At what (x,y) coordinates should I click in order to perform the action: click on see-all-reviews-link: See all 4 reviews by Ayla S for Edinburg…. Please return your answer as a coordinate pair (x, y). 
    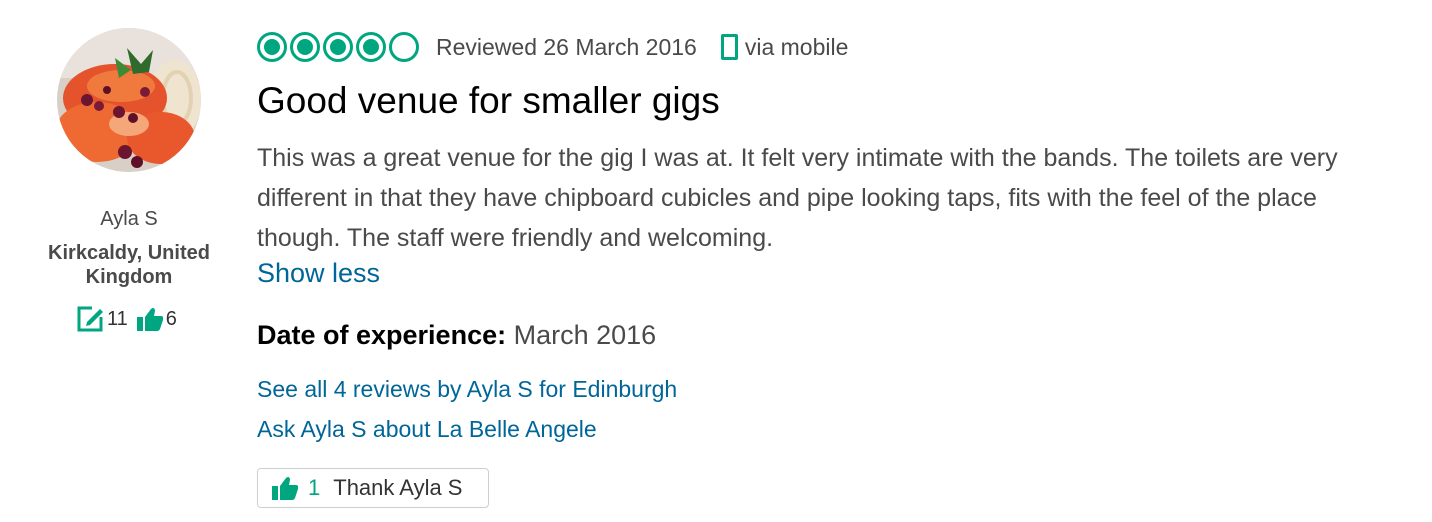
    Looking at the image, I should click on (467, 389).